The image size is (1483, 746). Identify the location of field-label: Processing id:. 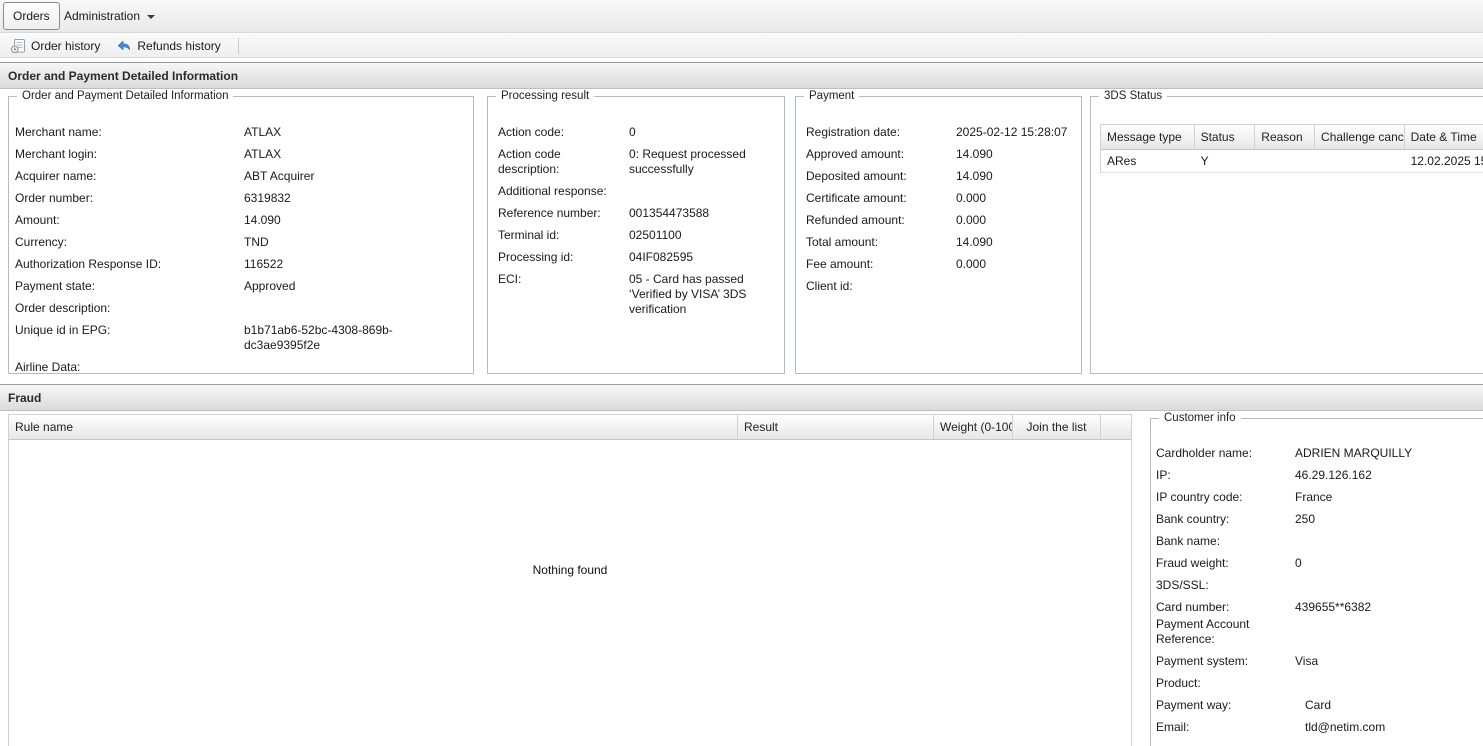
(536, 257).